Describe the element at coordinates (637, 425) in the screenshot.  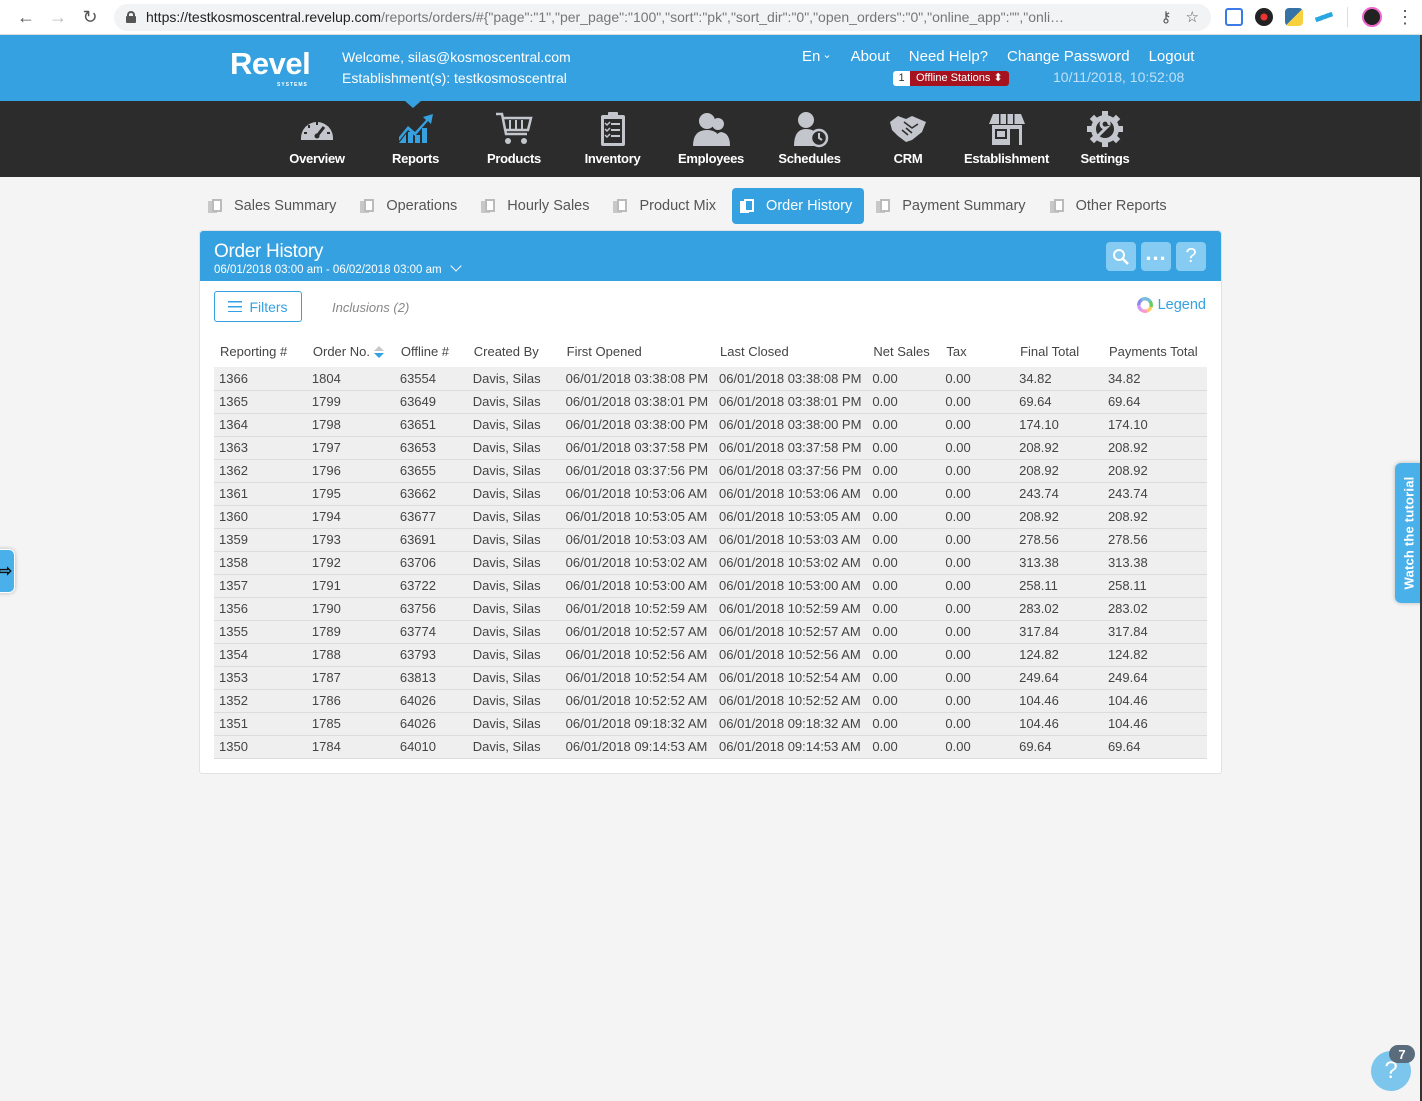
I see `cell-first-opened: 06/01/2018 03:38:00 PM` at that location.